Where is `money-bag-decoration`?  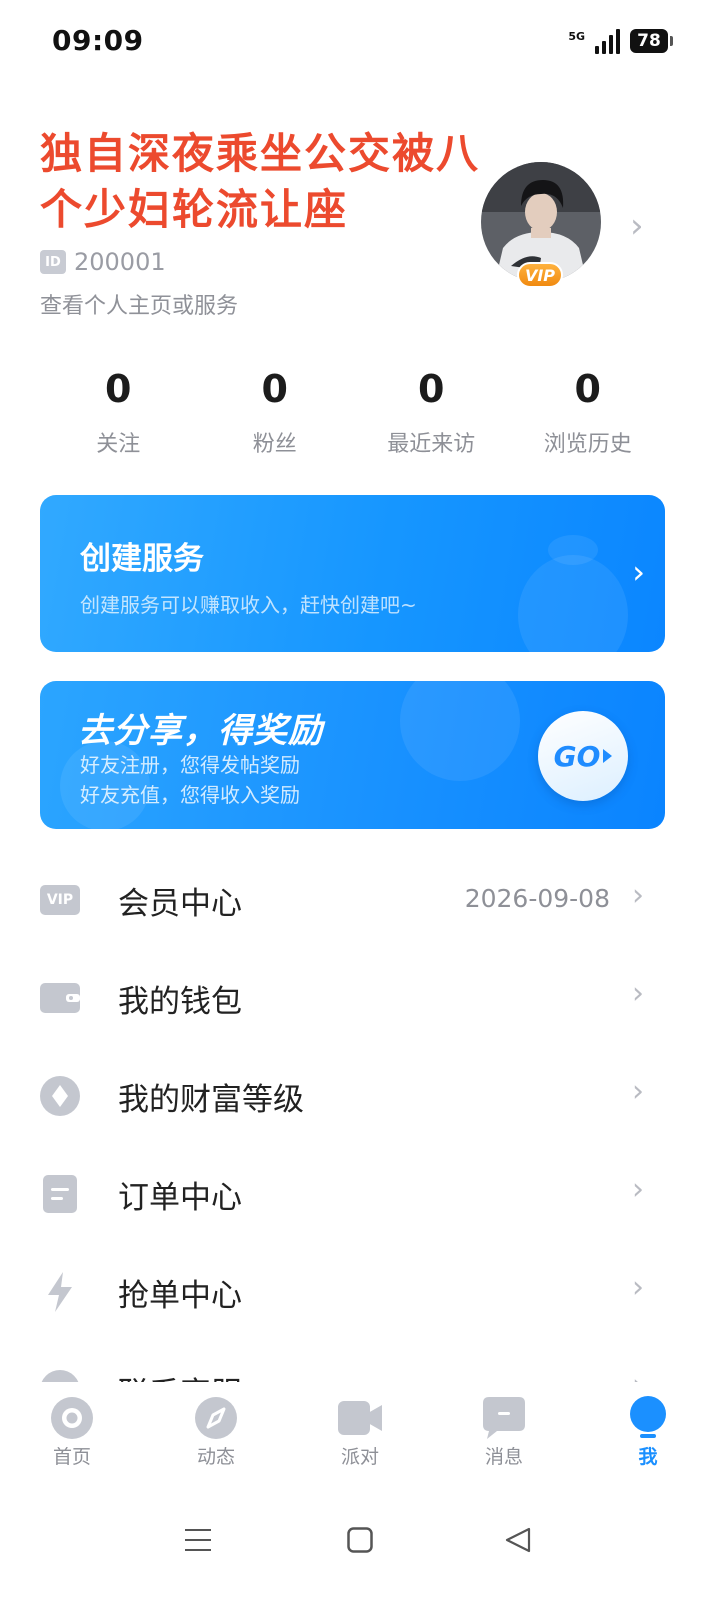
money-bag-decoration is located at coordinates (573, 603).